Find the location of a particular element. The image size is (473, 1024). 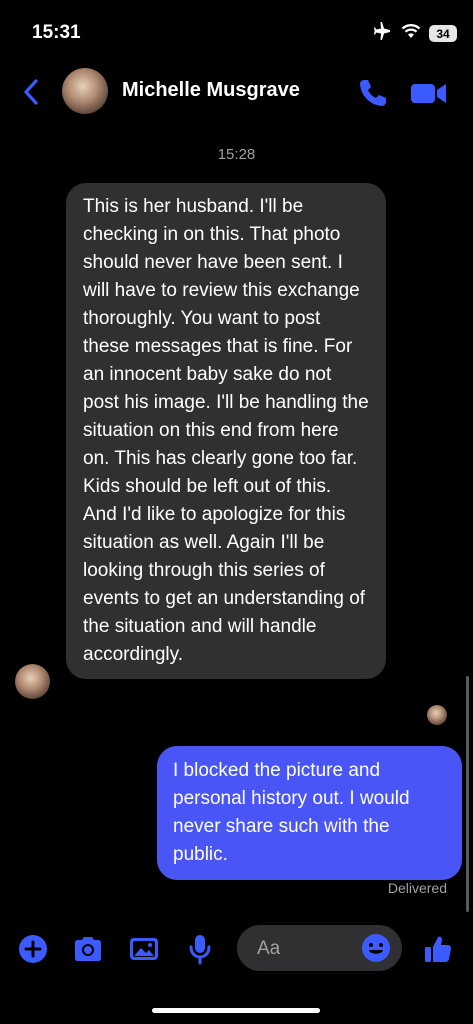

message-timestamp: 15:28 is located at coordinates (236, 154).